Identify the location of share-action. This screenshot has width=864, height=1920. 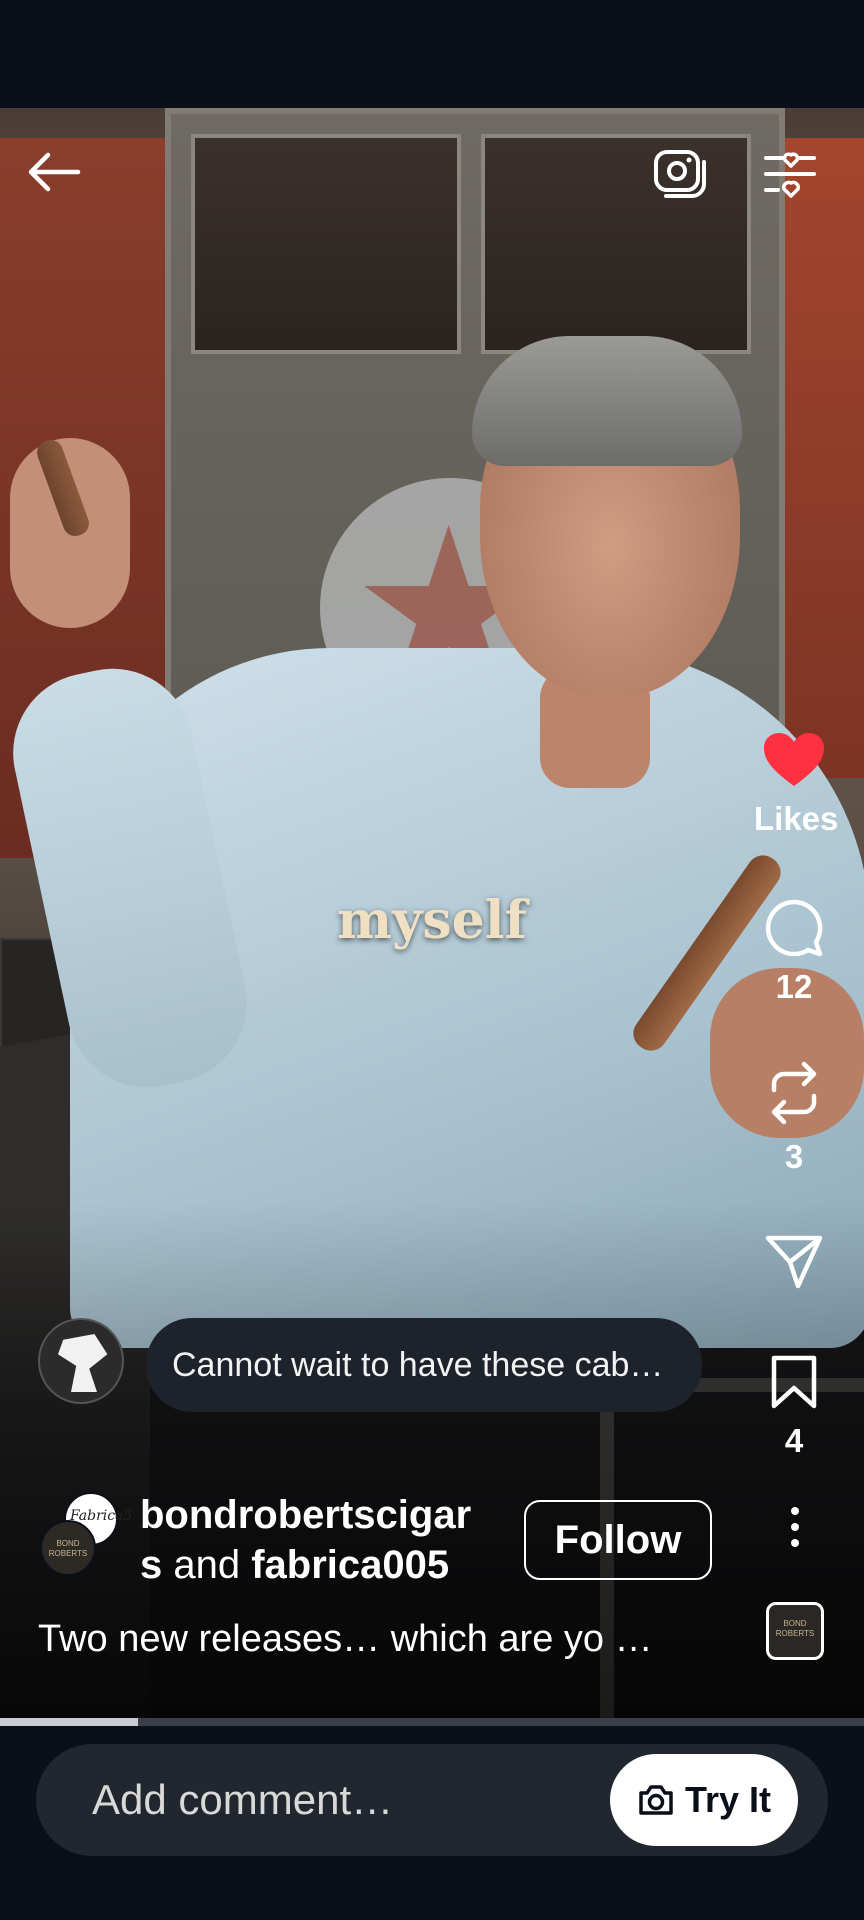
(794, 1262).